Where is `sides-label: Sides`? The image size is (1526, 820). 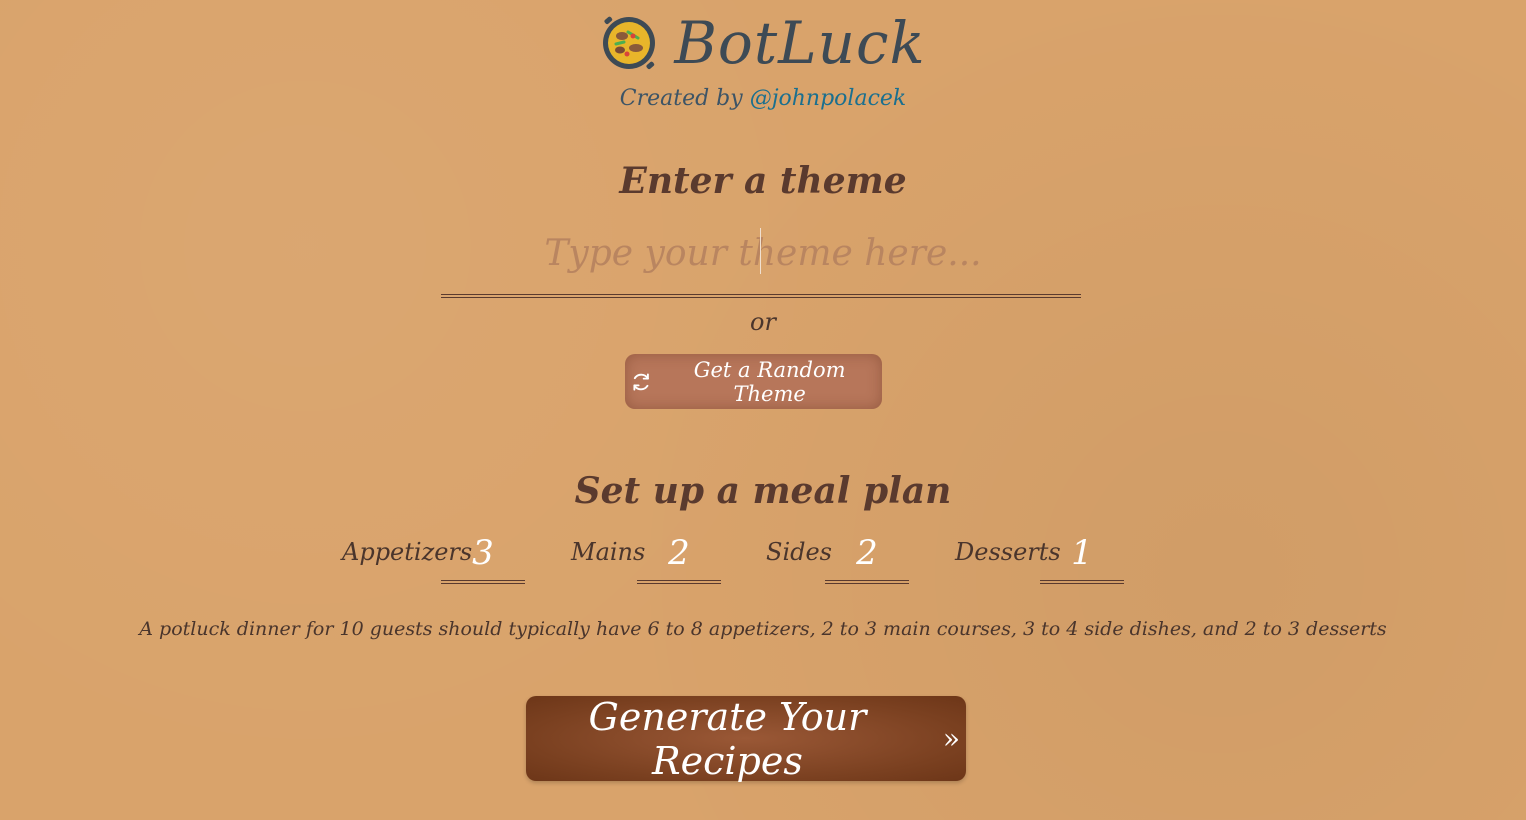 sides-label: Sides is located at coordinates (799, 552).